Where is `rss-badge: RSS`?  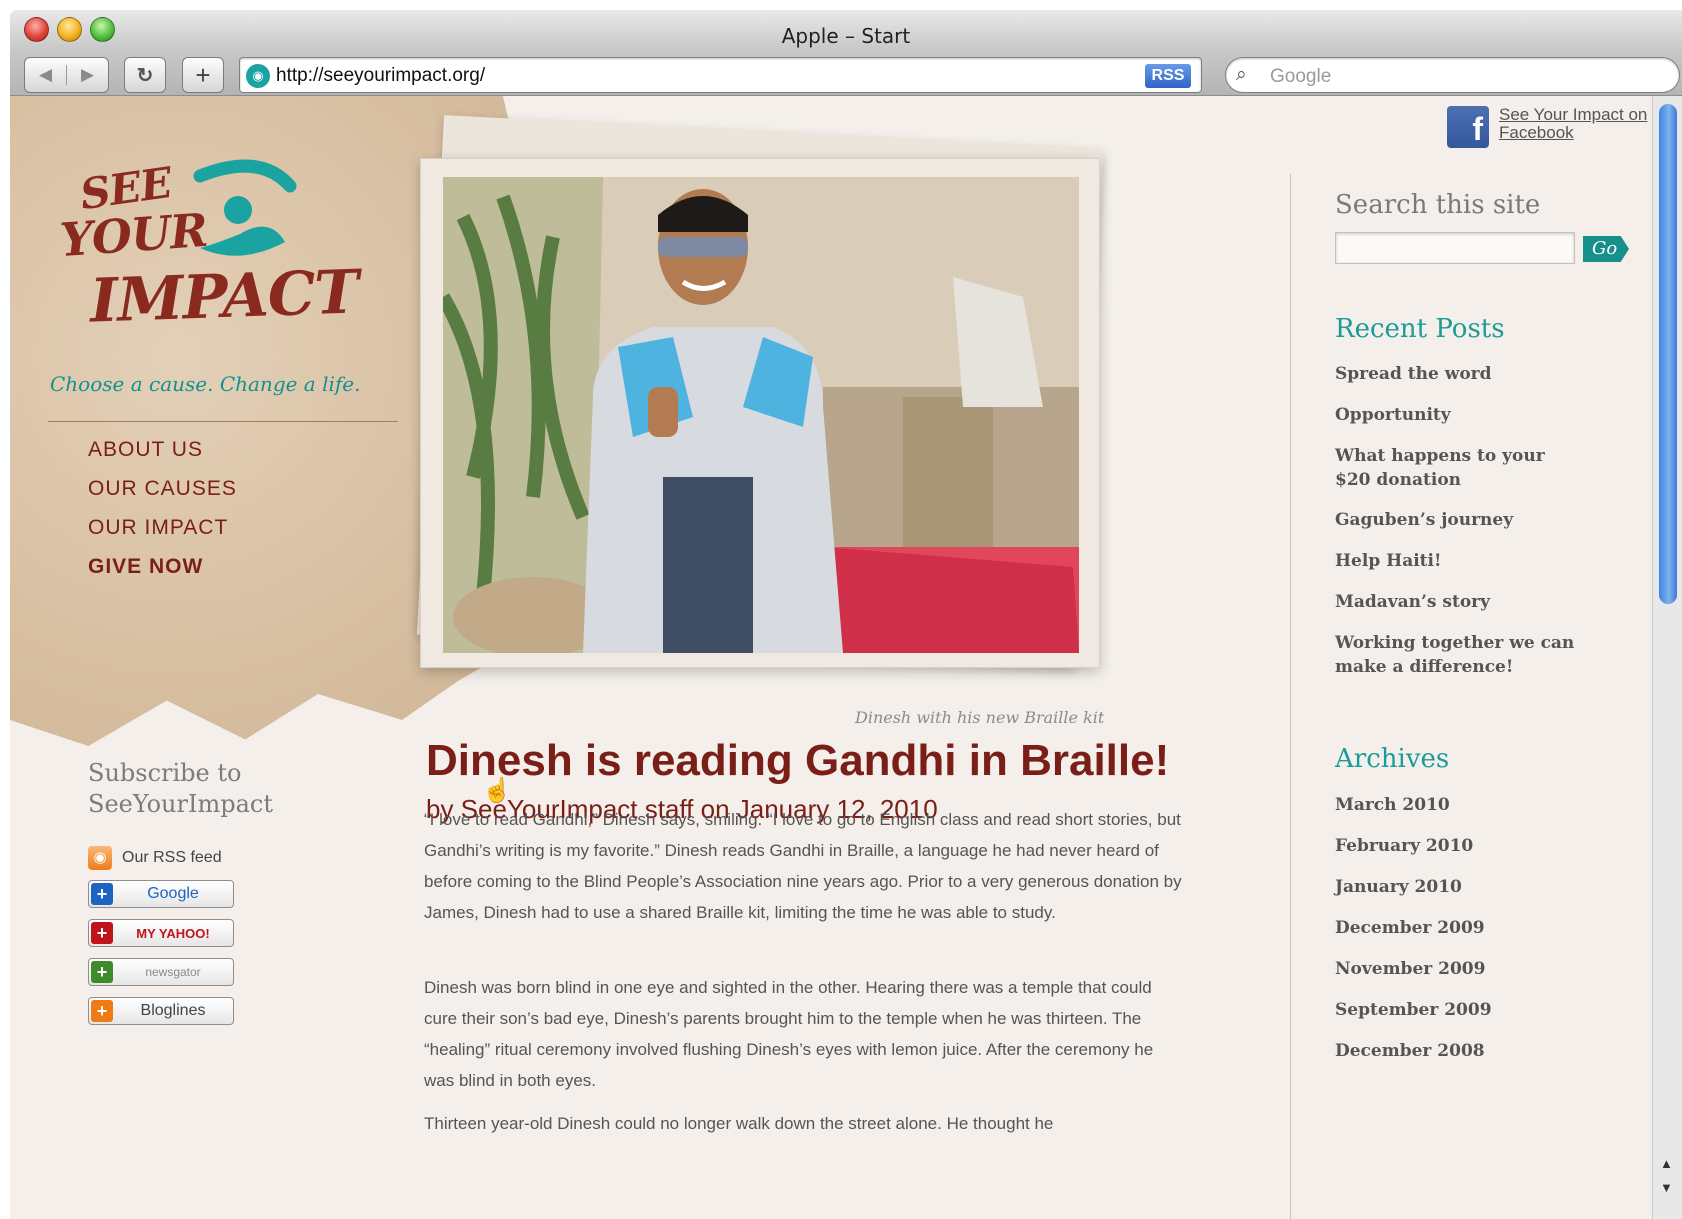
rss-badge: RSS is located at coordinates (1168, 76).